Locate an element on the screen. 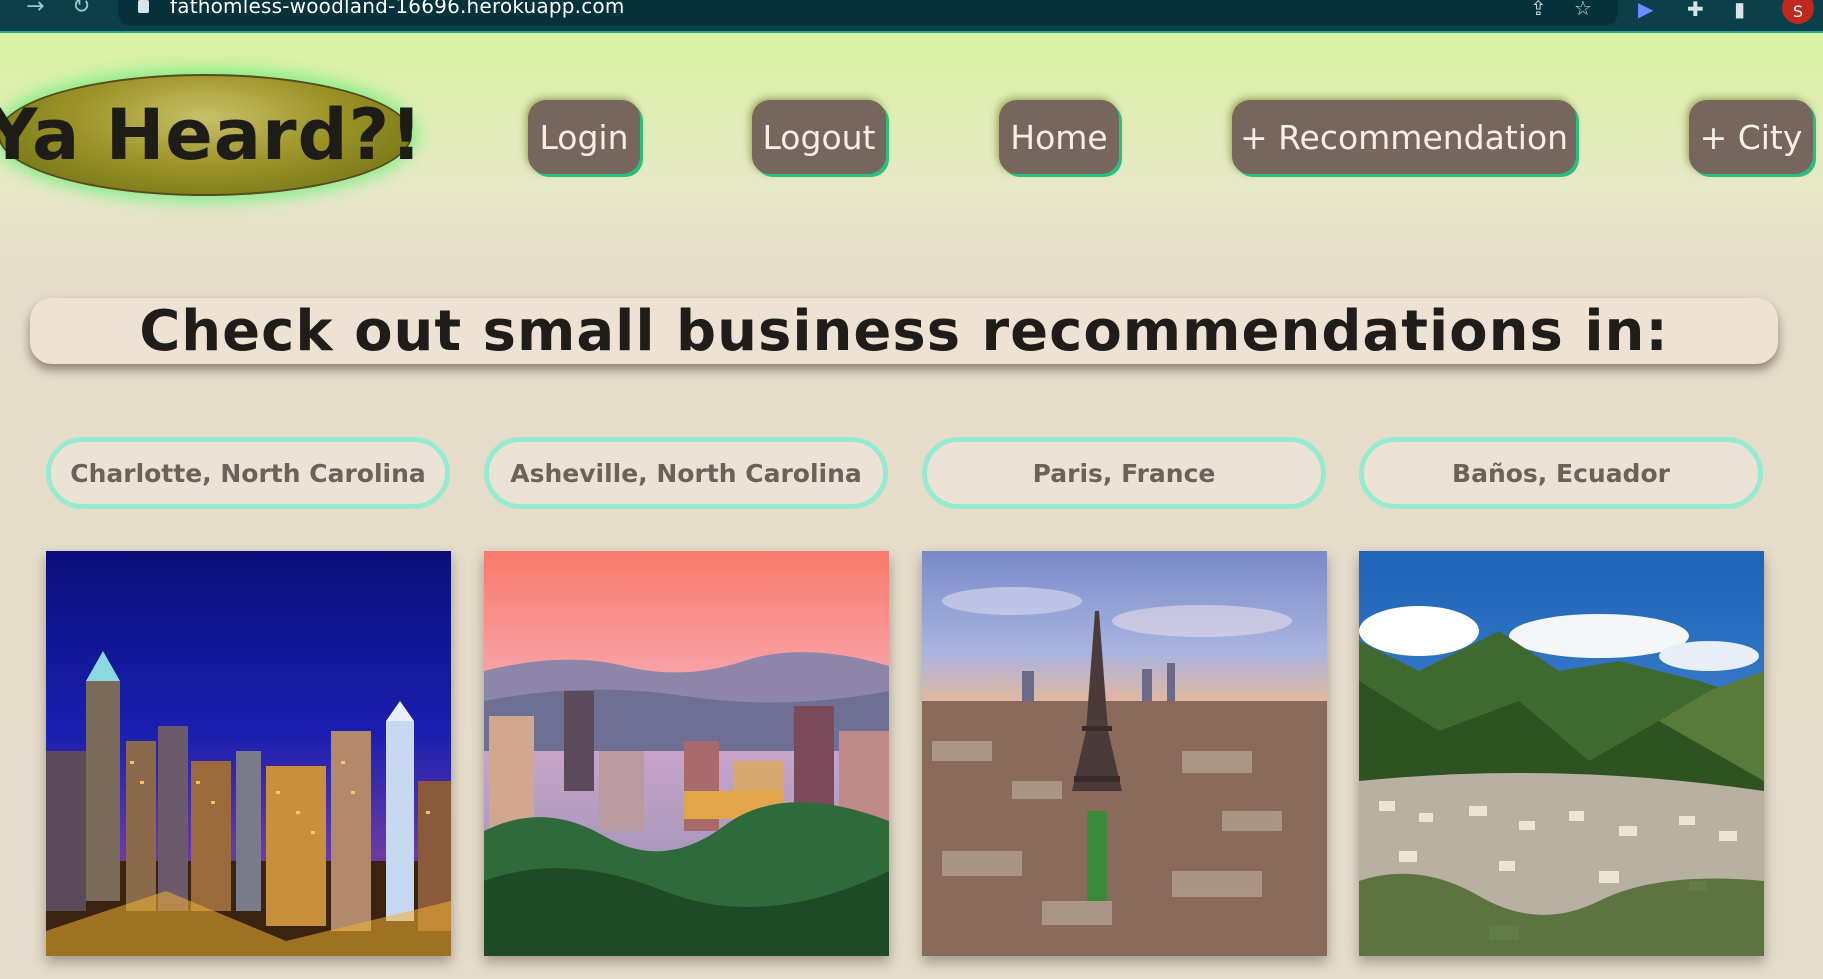  forward-icon: → is located at coordinates (35, 9).